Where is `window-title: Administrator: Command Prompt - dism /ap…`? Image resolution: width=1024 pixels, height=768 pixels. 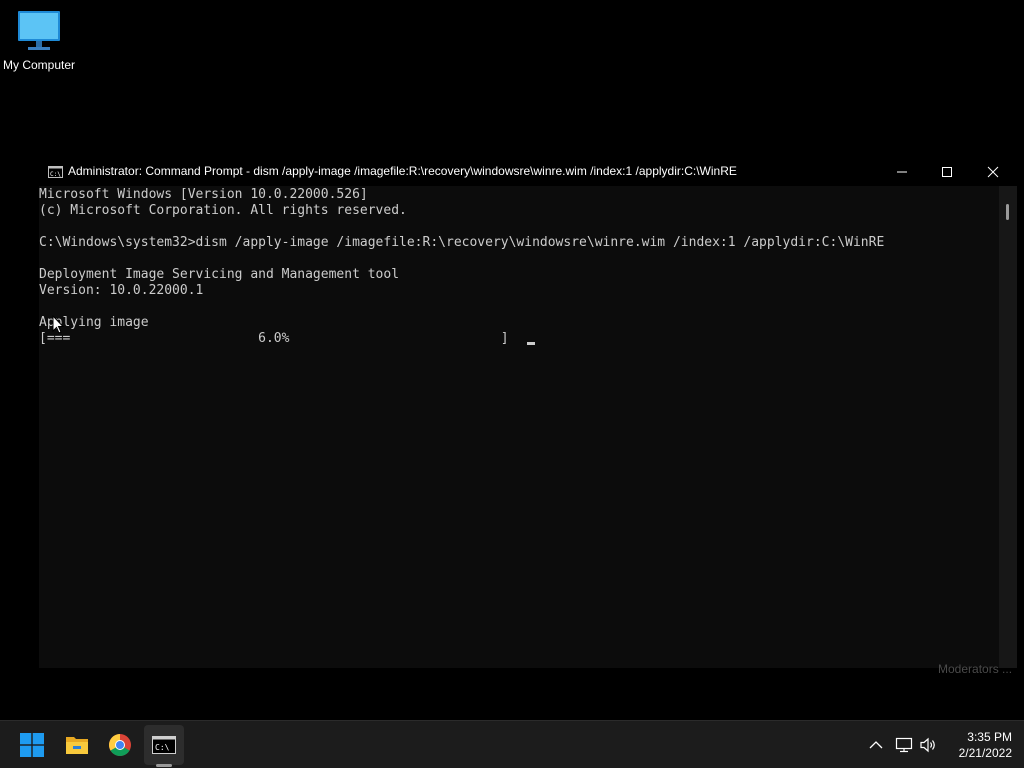 window-title: Administrator: Command Prompt - dism /ap… is located at coordinates (402, 171).